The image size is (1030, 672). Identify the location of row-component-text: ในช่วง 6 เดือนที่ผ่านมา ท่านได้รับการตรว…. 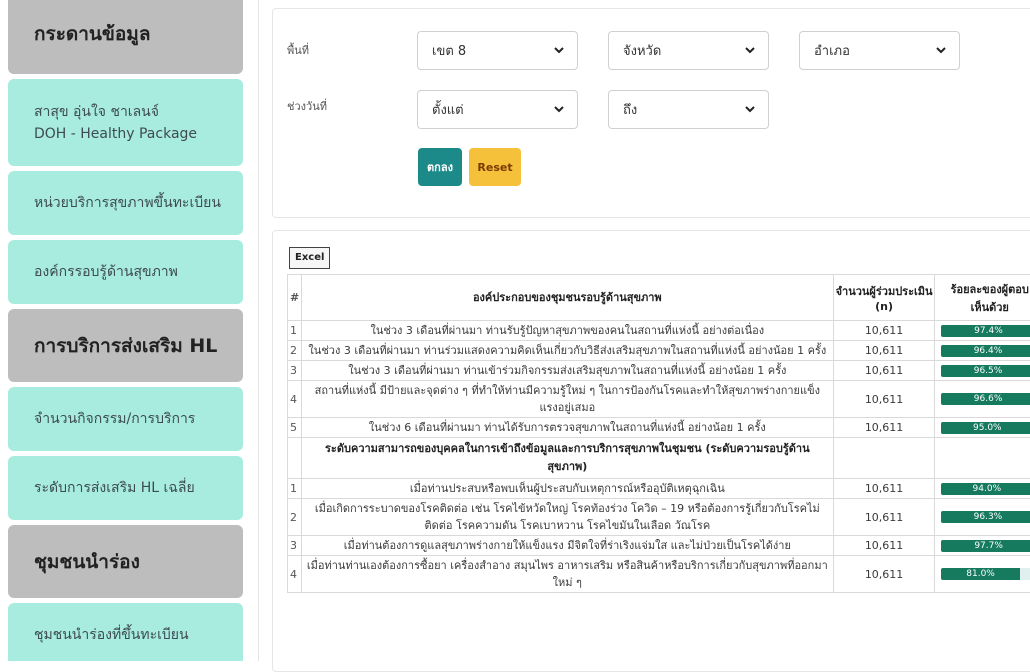
(567, 428).